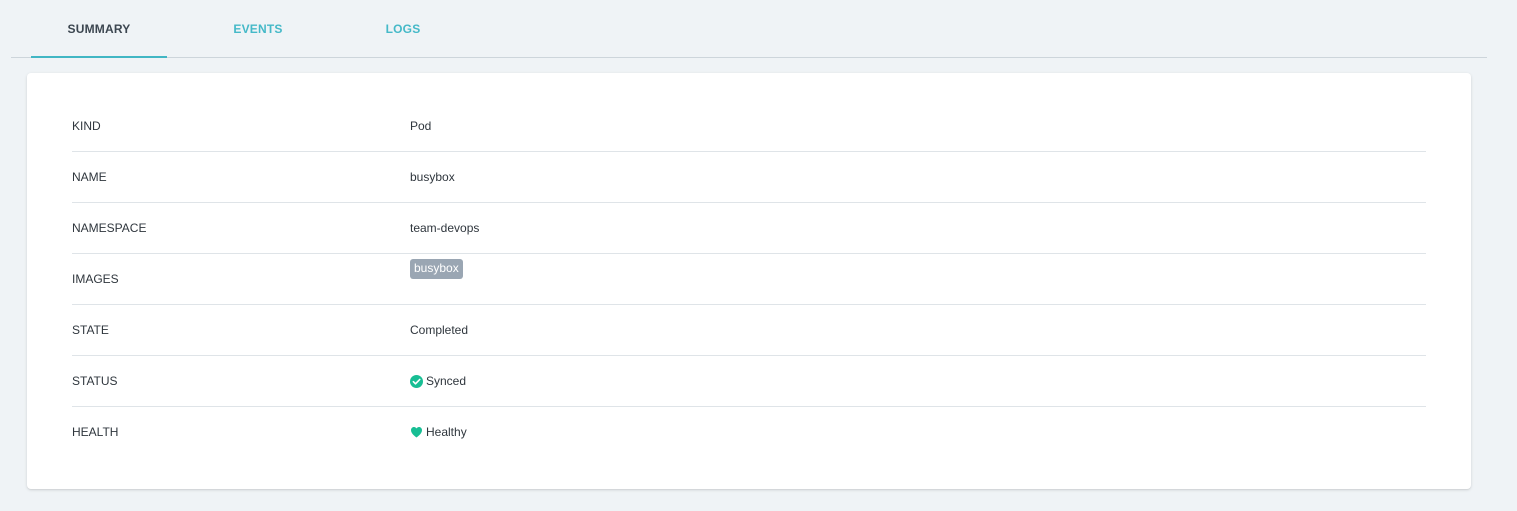  I want to click on tab-events: EVENTS, so click(258, 28).